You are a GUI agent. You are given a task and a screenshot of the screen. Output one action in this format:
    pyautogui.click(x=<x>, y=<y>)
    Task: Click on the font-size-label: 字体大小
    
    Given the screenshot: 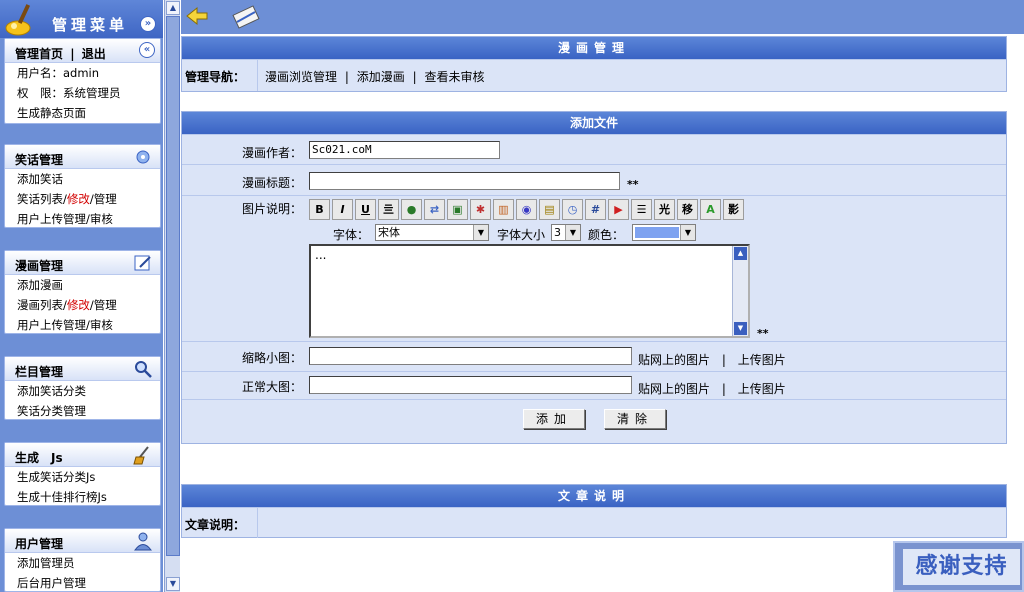 What is the action you would take?
    pyautogui.click(x=521, y=235)
    